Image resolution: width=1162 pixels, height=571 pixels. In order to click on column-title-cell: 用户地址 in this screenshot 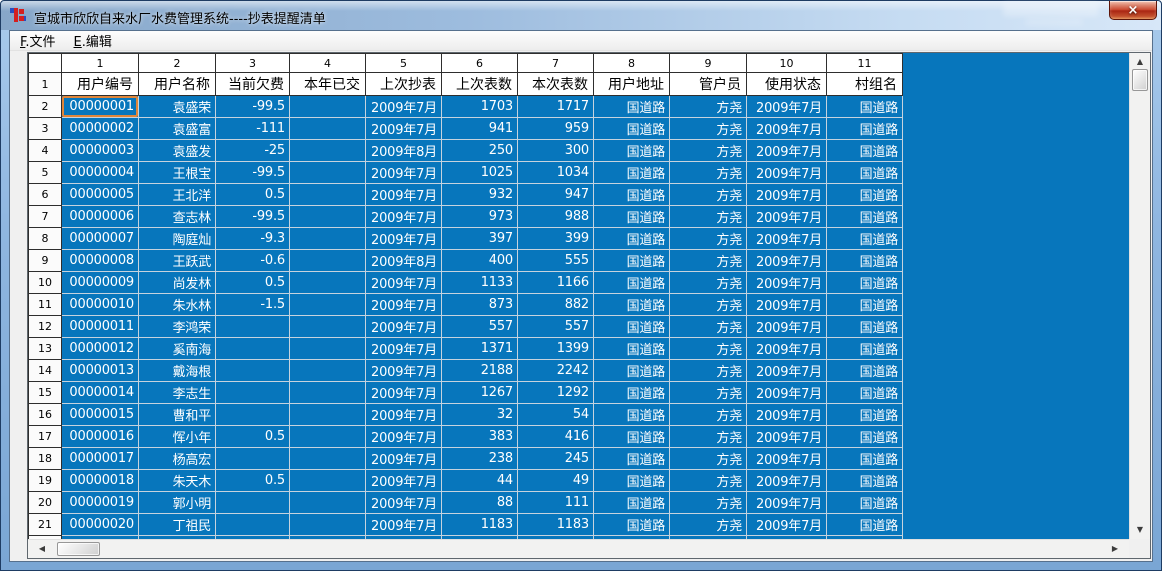, I will do `click(631, 84)`.